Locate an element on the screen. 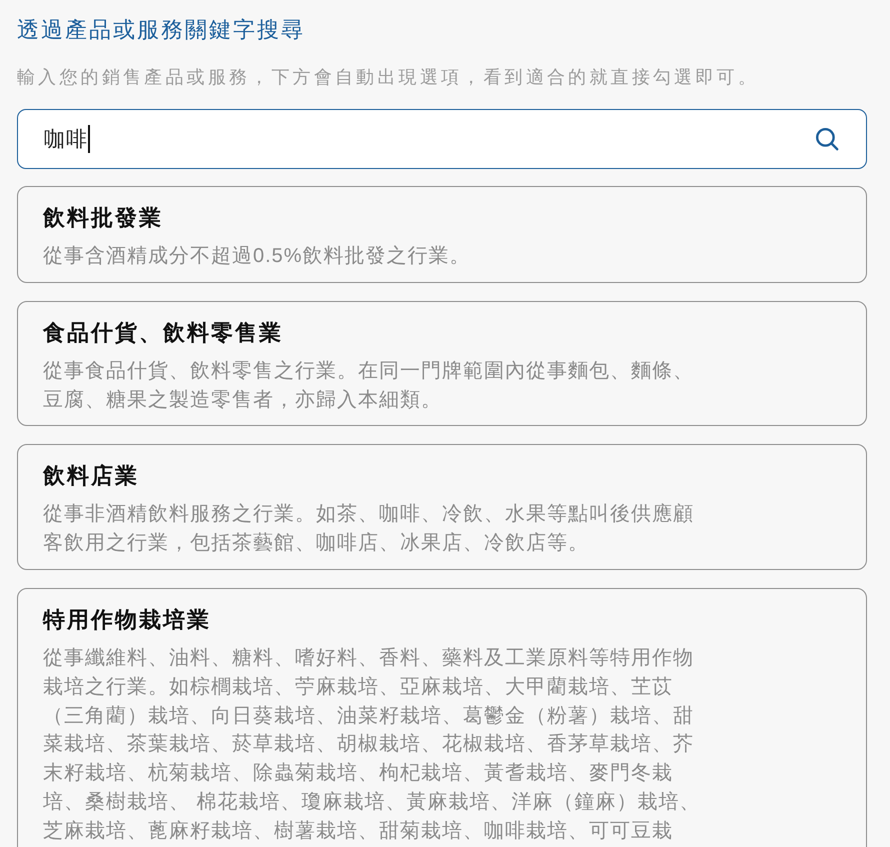  section-title: 透過產品或服務關鍵字搜尋 is located at coordinates (161, 30).